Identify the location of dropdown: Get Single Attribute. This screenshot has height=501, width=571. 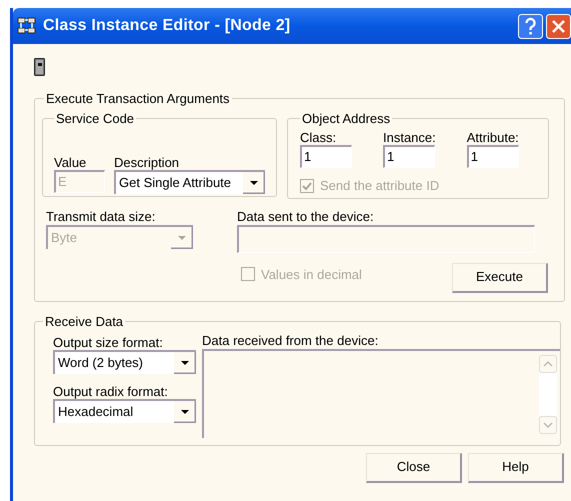
(189, 182).